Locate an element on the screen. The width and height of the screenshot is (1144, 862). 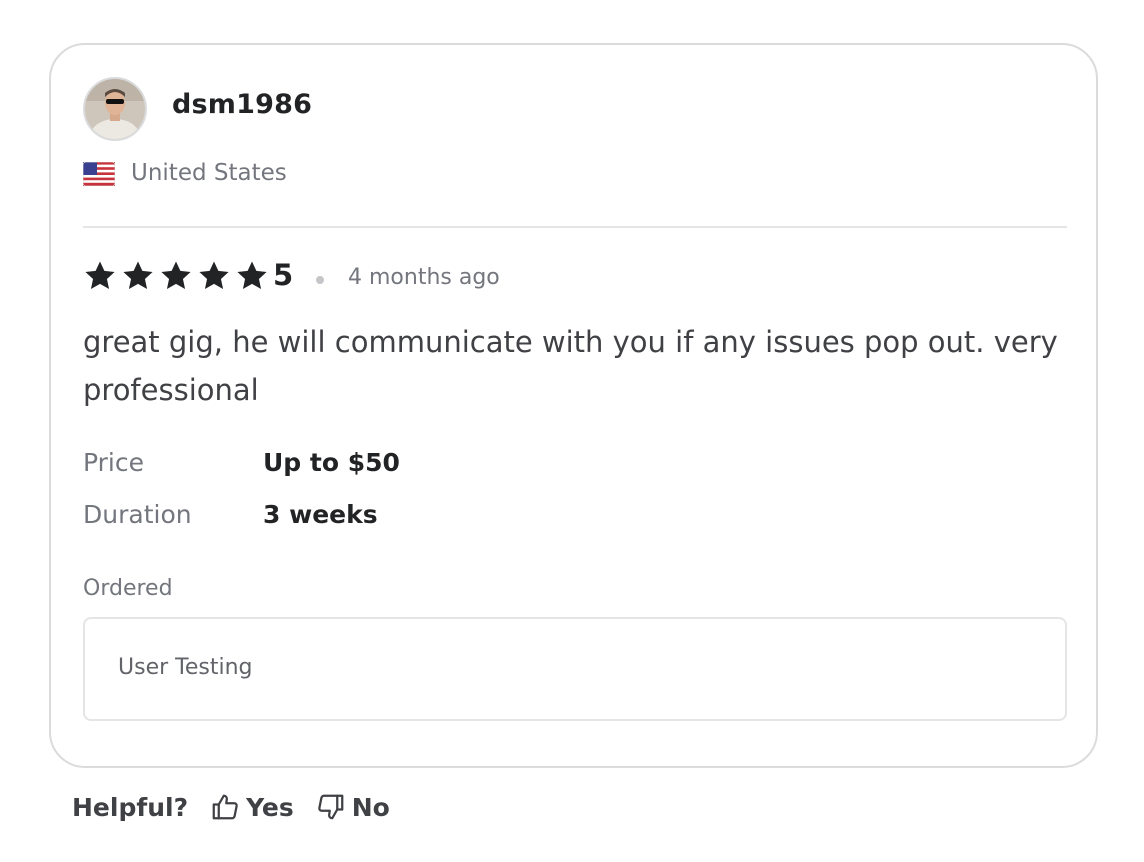
divider is located at coordinates (575, 227).